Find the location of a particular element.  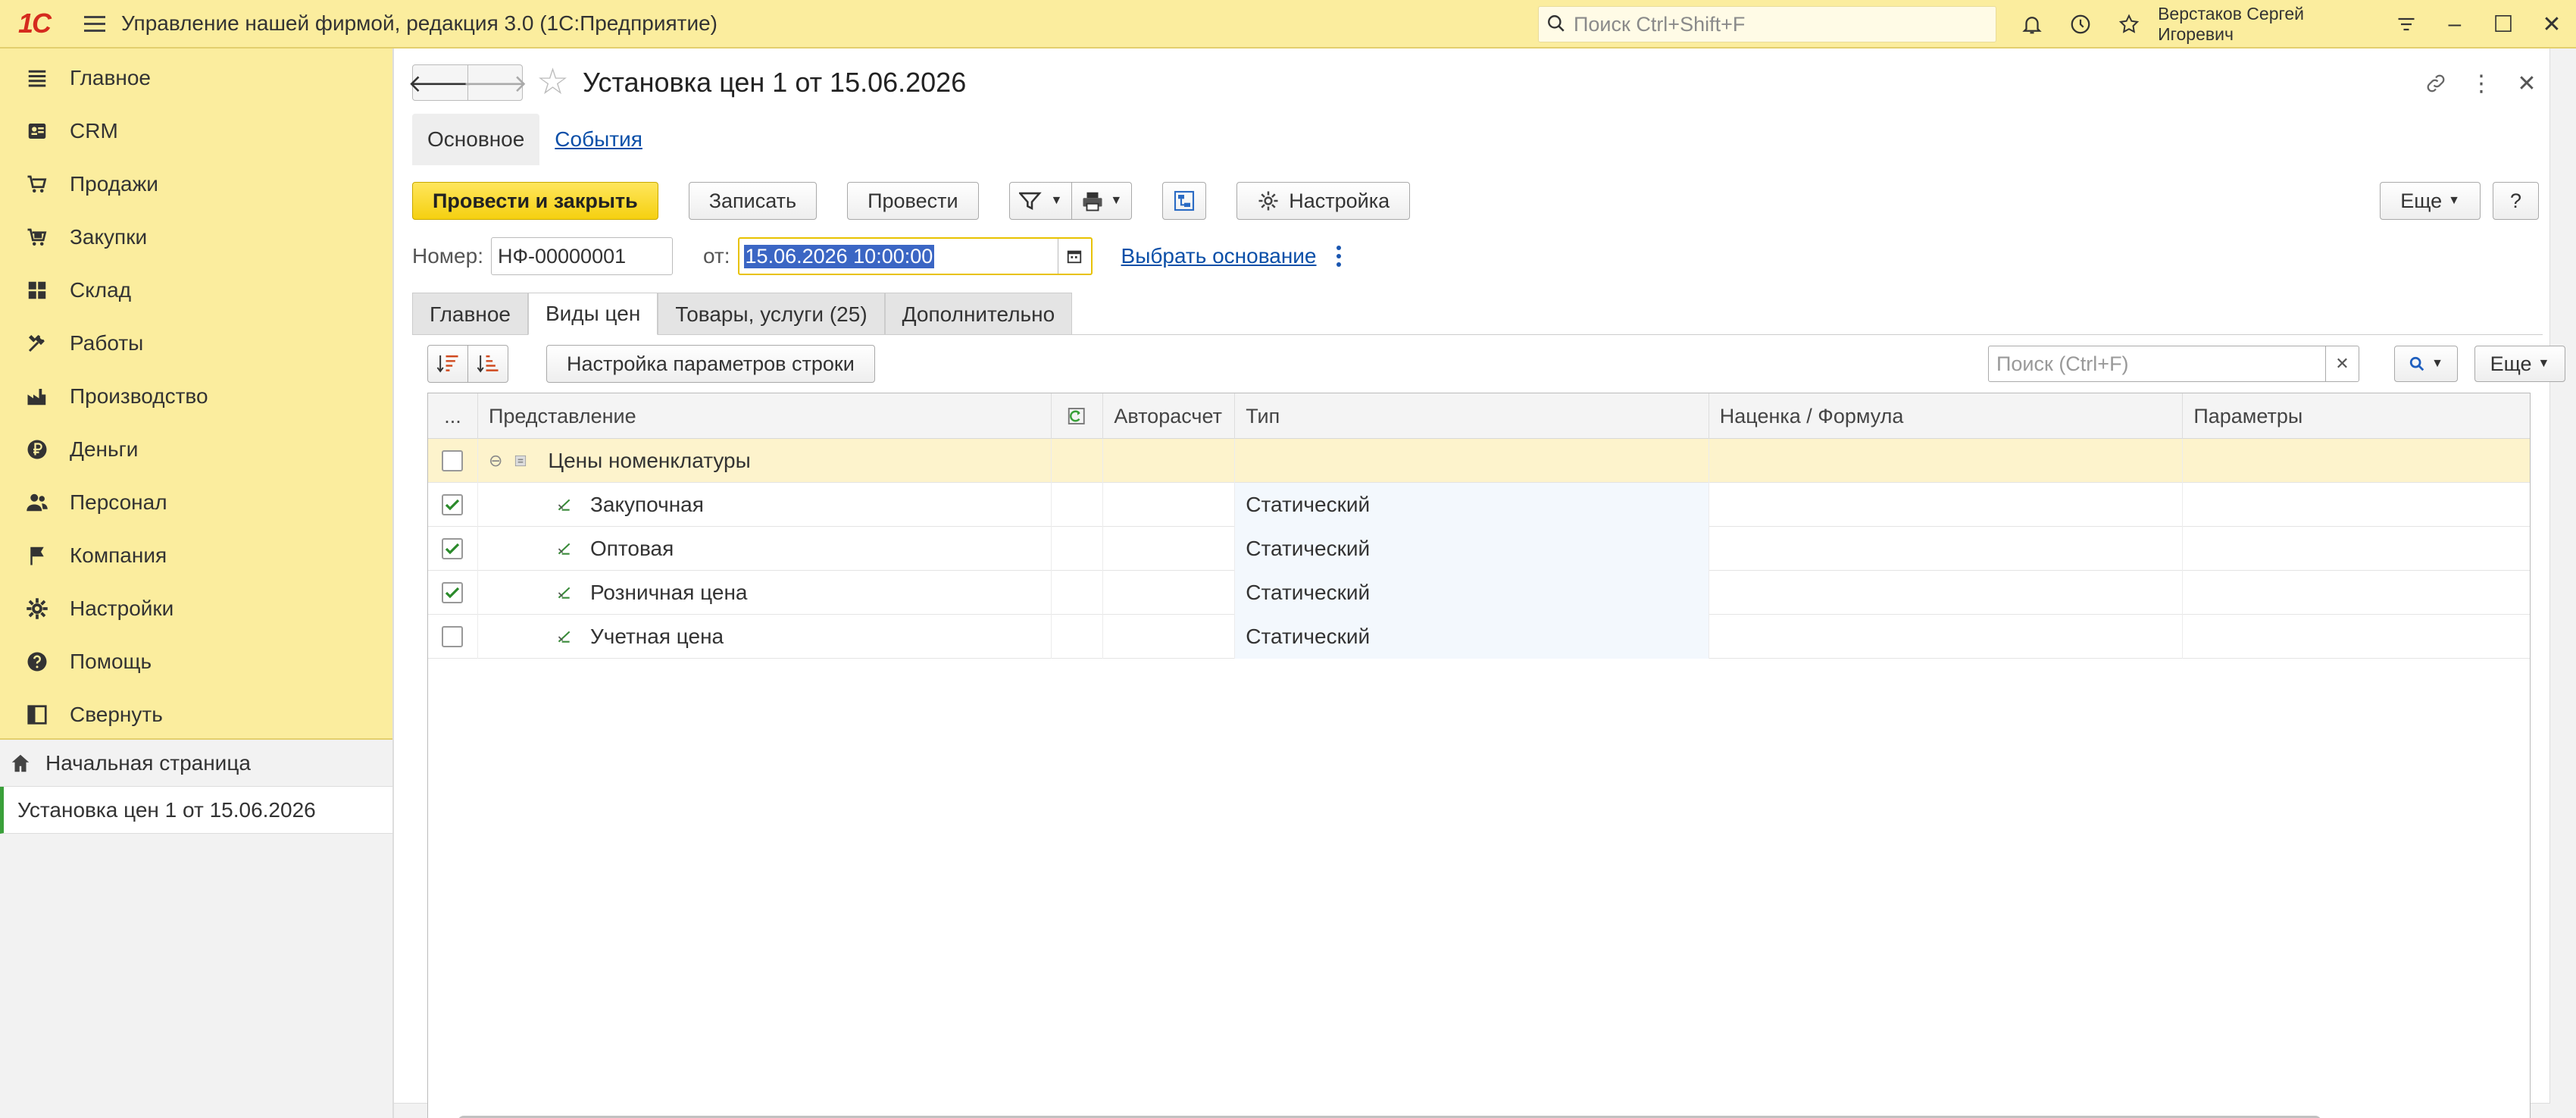

notifications-button is located at coordinates (2032, 25).